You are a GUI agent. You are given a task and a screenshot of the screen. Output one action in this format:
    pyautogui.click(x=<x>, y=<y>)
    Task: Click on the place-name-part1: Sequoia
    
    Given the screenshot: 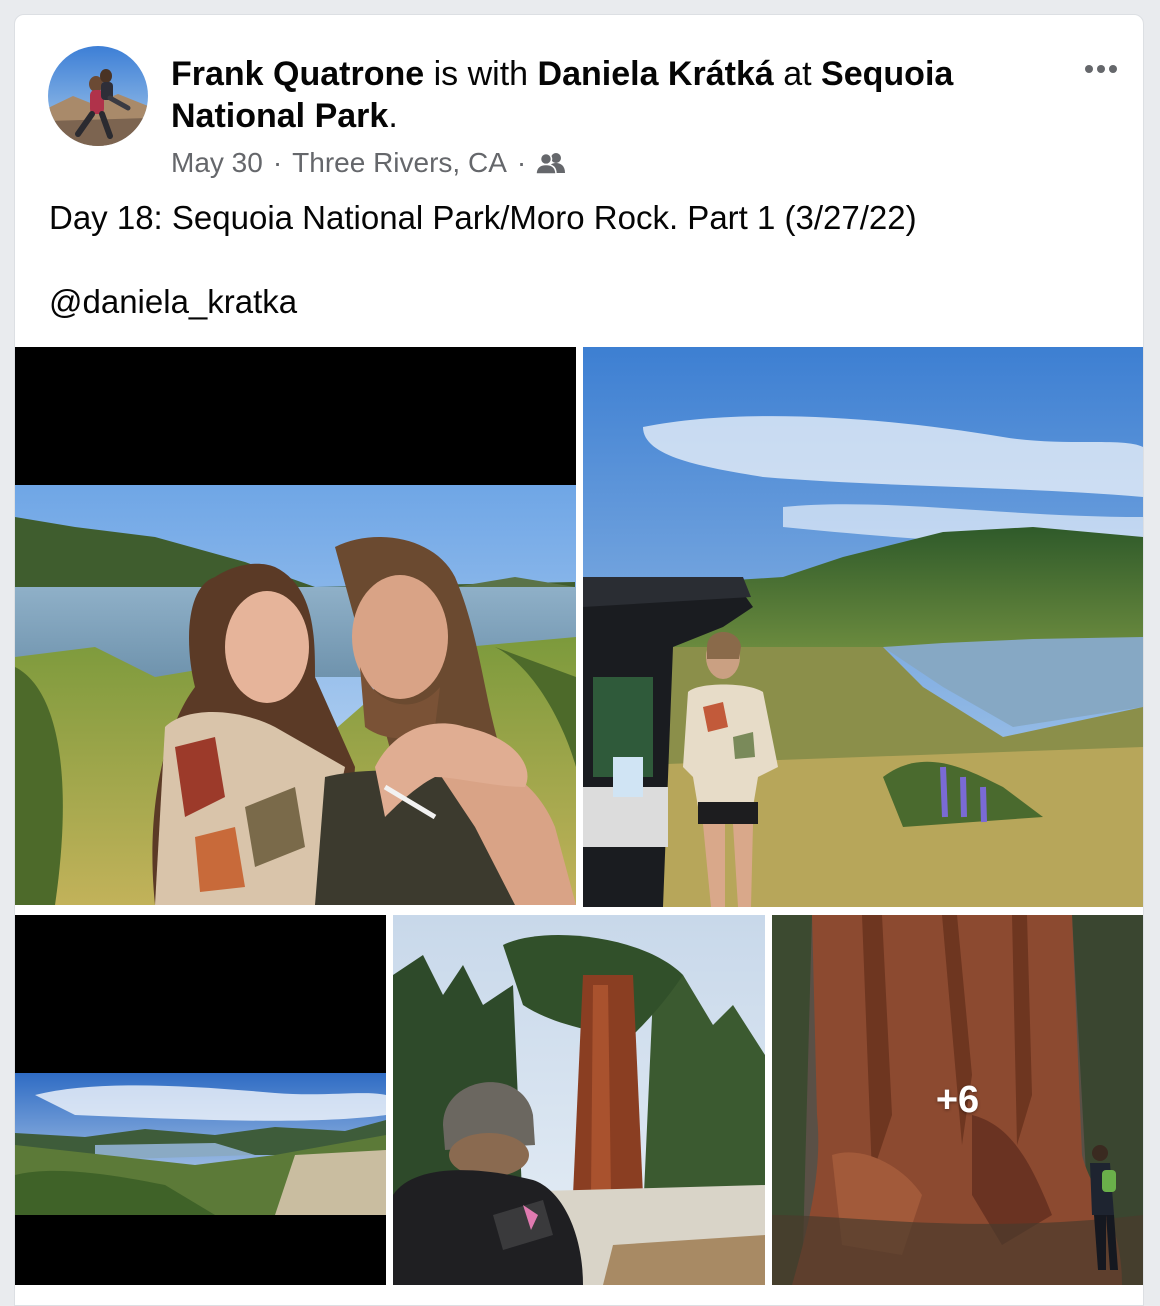 What is the action you would take?
    pyautogui.click(x=887, y=74)
    